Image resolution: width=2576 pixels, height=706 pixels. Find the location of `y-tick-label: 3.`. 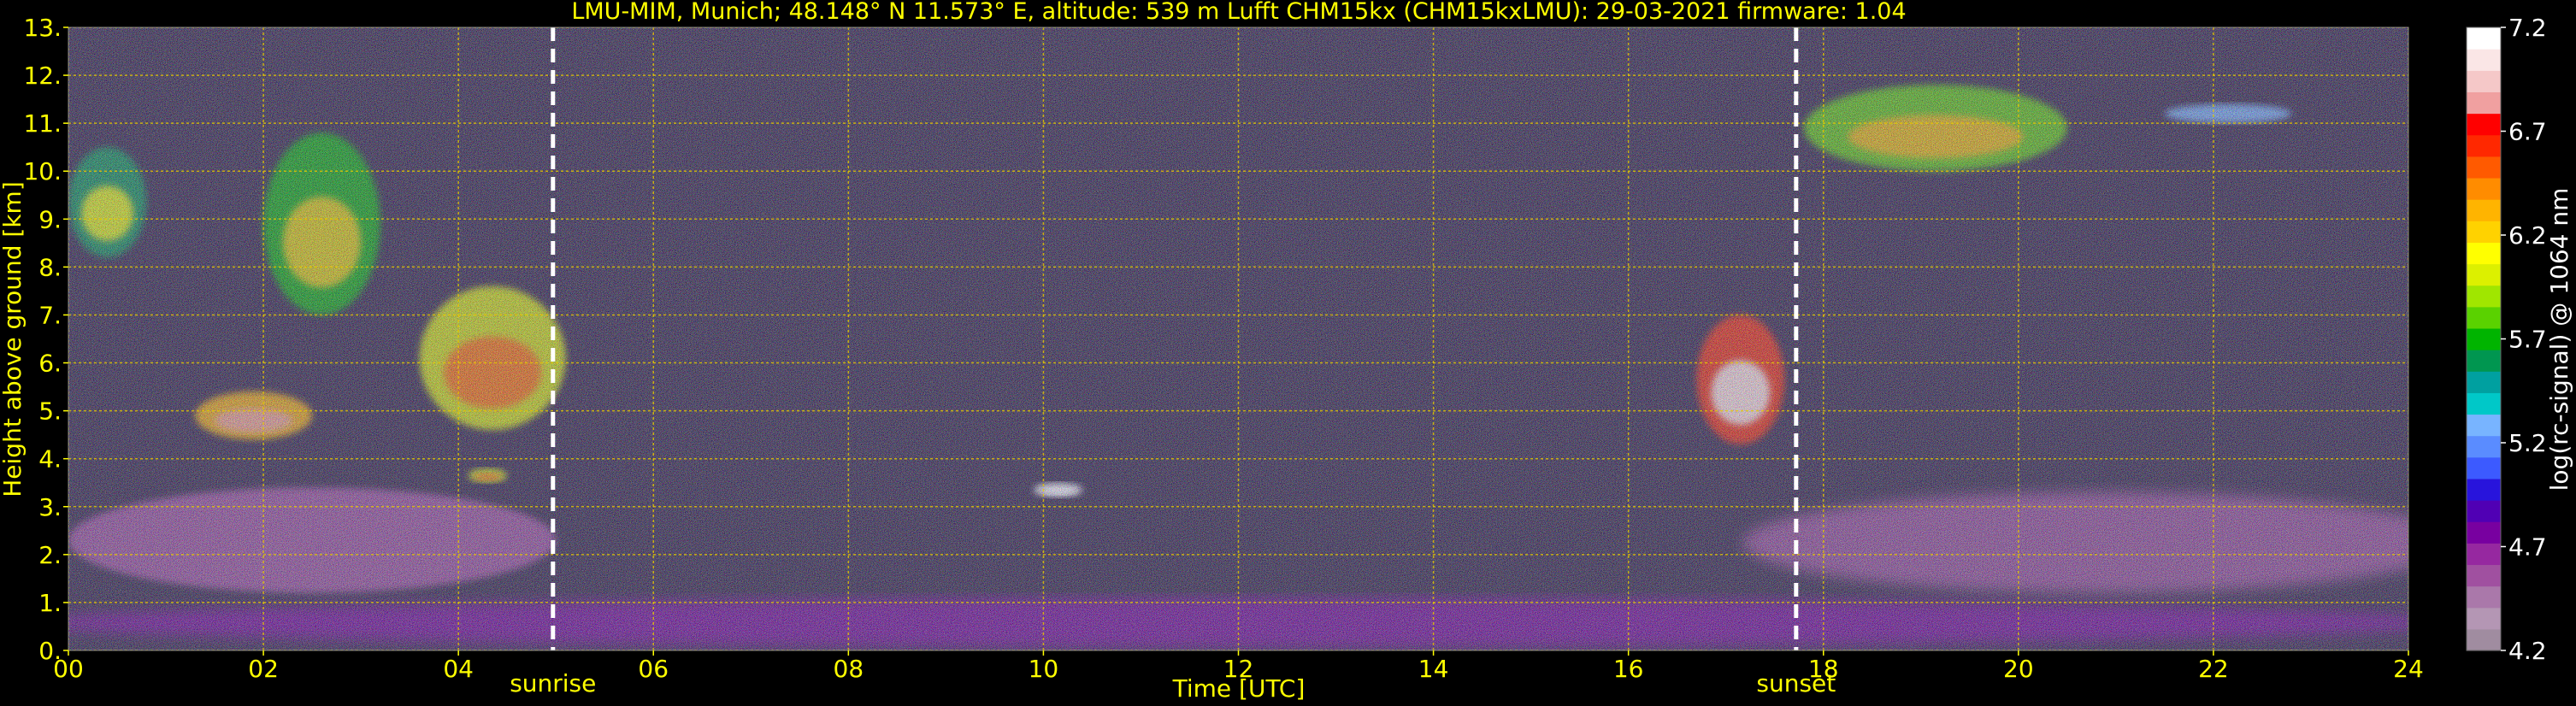

y-tick-label: 3. is located at coordinates (50, 507).